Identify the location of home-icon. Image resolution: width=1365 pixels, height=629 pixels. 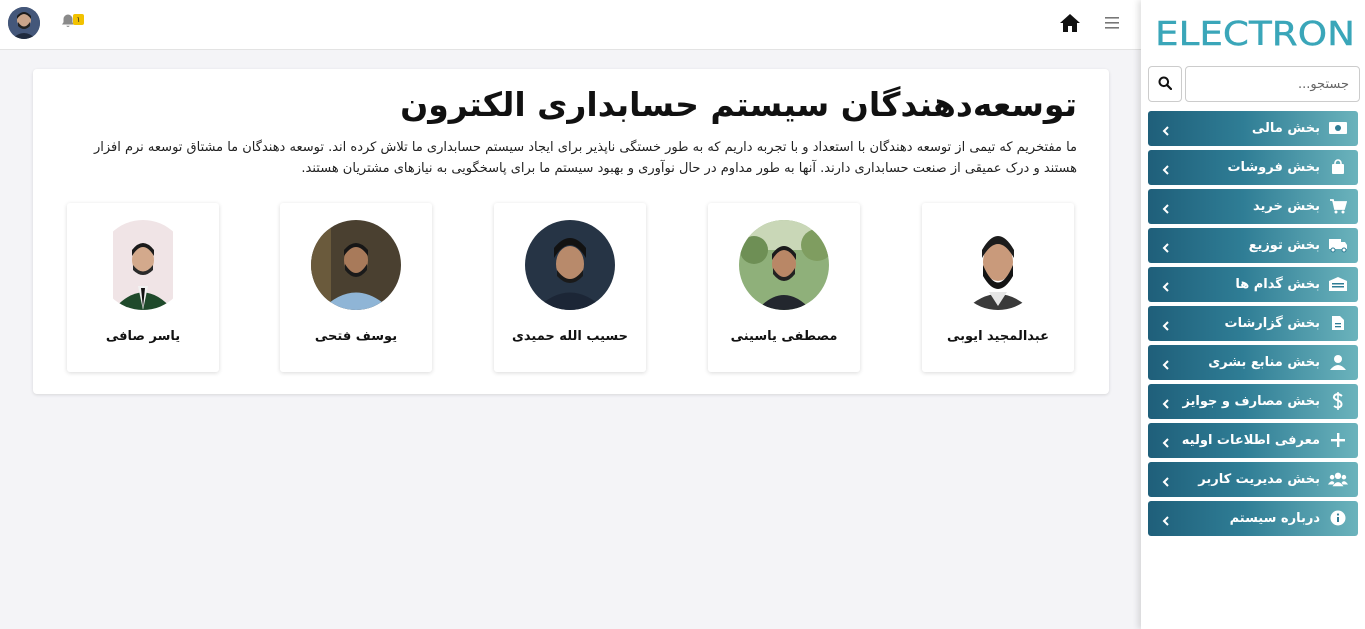
(1070, 24).